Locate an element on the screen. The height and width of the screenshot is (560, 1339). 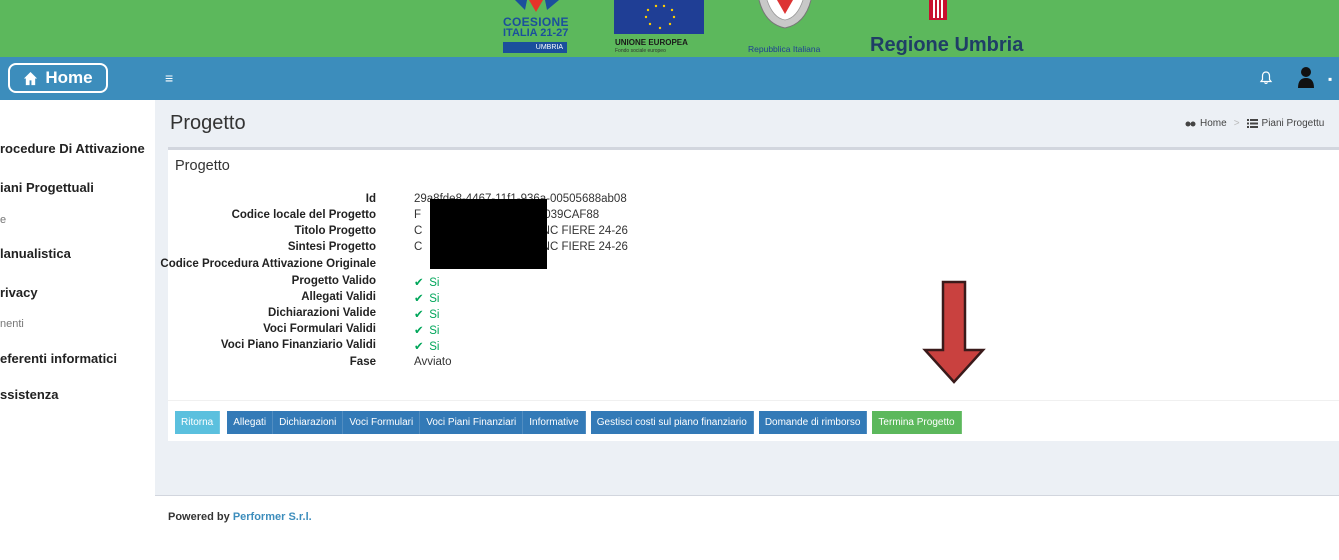
sidebar-item-privacy: rivacy is located at coordinates (19, 292).